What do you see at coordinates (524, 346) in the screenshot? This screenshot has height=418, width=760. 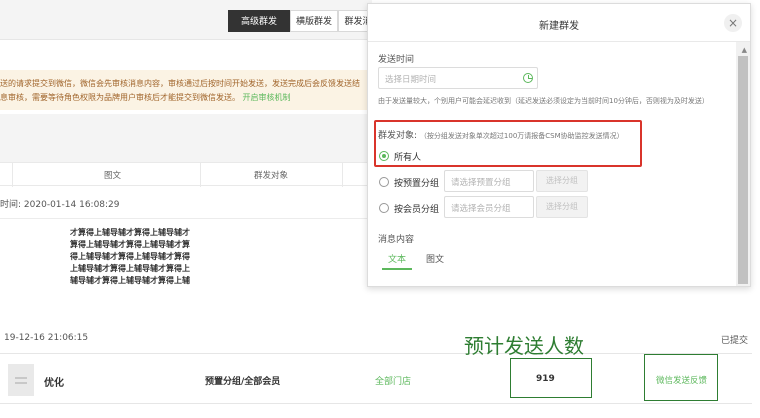 I see `estimated-recipients-annotation: 预计发送人数` at bounding box center [524, 346].